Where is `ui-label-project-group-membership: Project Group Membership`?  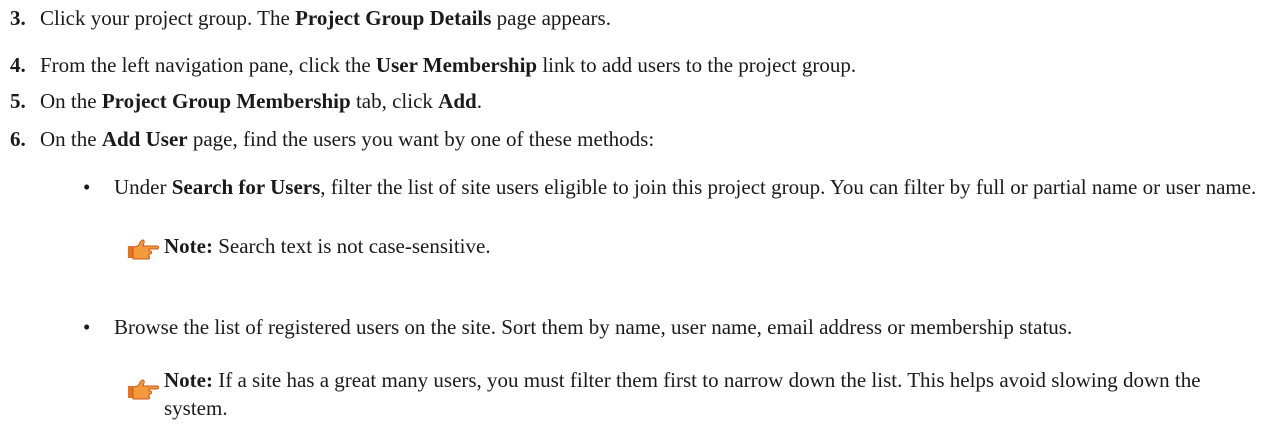 ui-label-project-group-membership: Project Group Membership is located at coordinates (226, 101).